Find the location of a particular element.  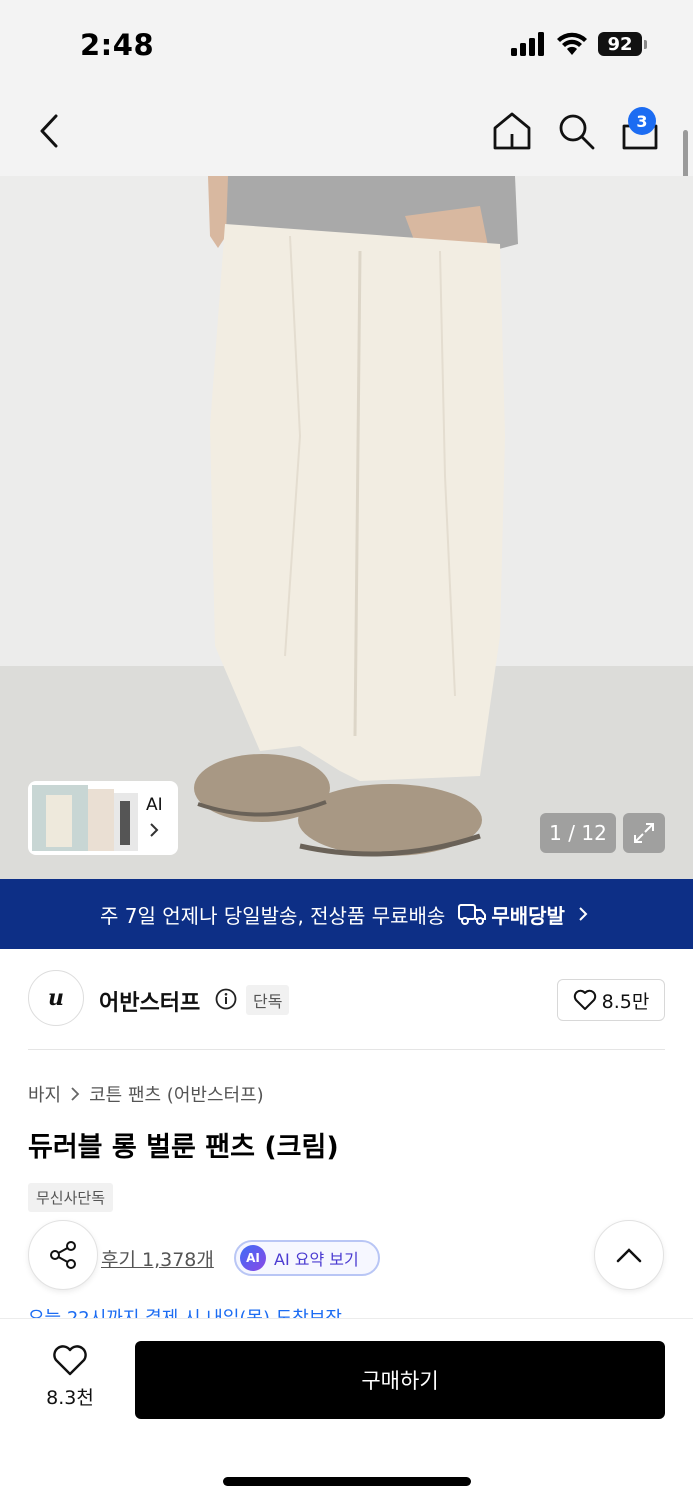

wishlist-button: 8.3천 is located at coordinates (70, 1377).